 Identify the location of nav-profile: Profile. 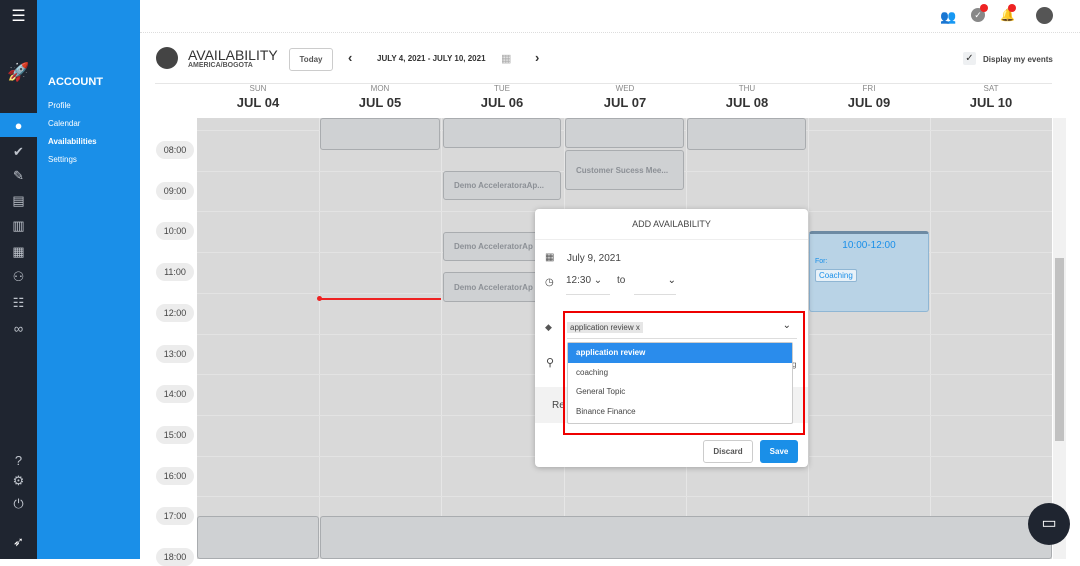
(59, 105).